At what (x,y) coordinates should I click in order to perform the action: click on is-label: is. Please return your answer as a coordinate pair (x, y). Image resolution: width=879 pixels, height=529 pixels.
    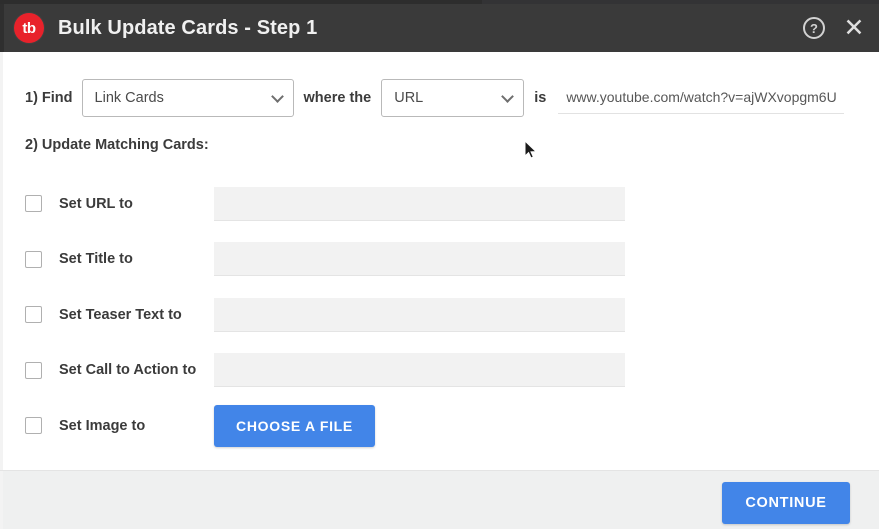
    Looking at the image, I should click on (540, 98).